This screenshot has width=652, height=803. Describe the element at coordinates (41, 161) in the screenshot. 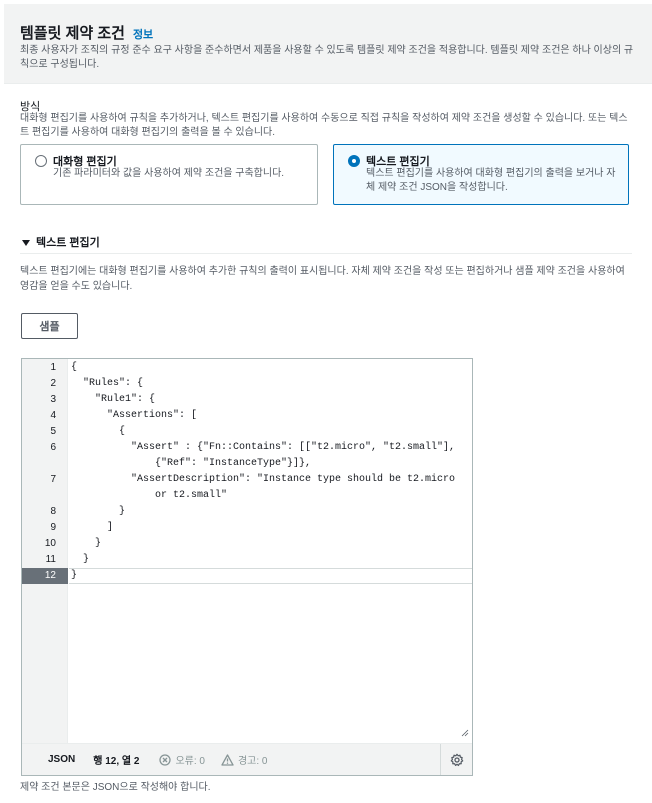

I see `radio-interactive-editor` at that location.